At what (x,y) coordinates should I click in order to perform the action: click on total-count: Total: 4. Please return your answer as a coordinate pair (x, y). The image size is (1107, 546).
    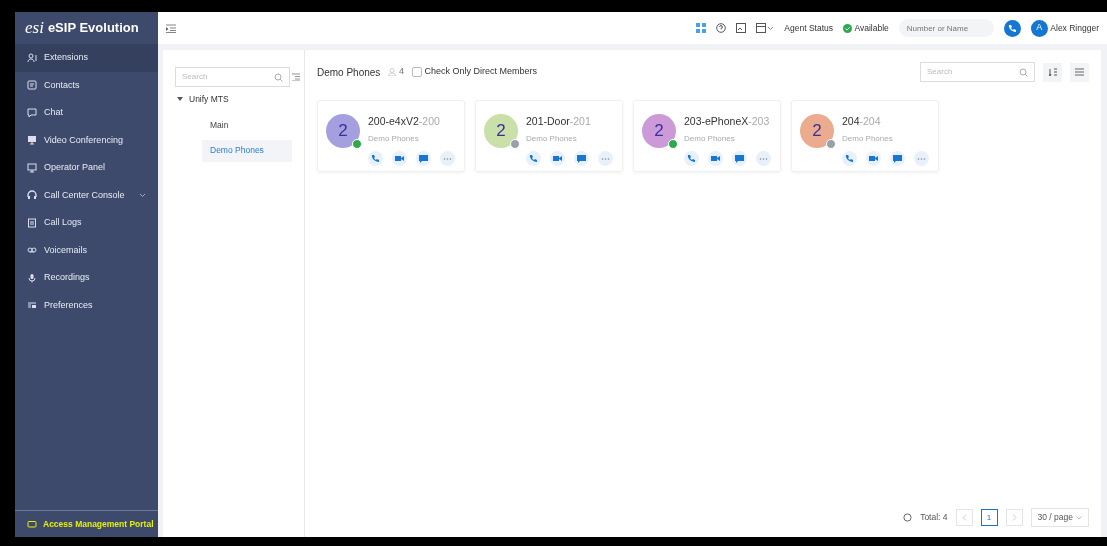
    Looking at the image, I should click on (934, 517).